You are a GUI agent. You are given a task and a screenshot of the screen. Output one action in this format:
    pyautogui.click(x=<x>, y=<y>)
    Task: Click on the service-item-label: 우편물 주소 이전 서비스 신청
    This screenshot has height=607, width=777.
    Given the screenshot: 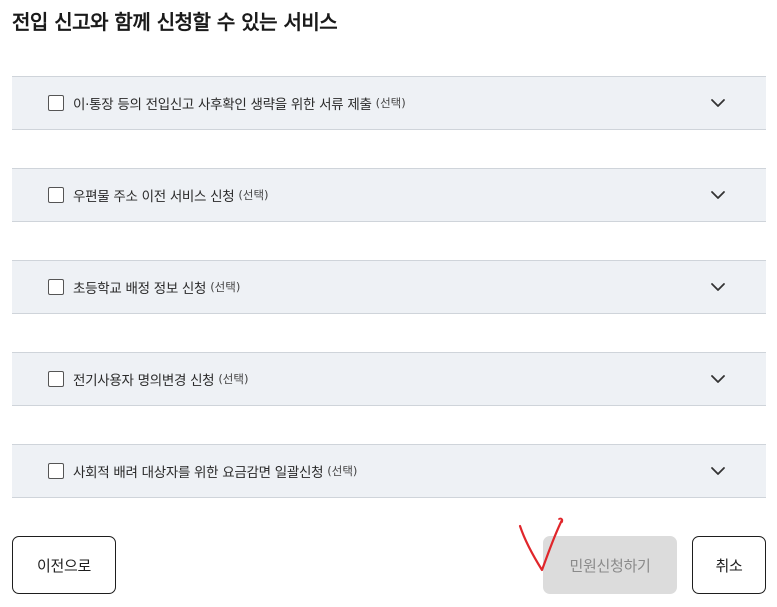 What is the action you would take?
    pyautogui.click(x=154, y=197)
    